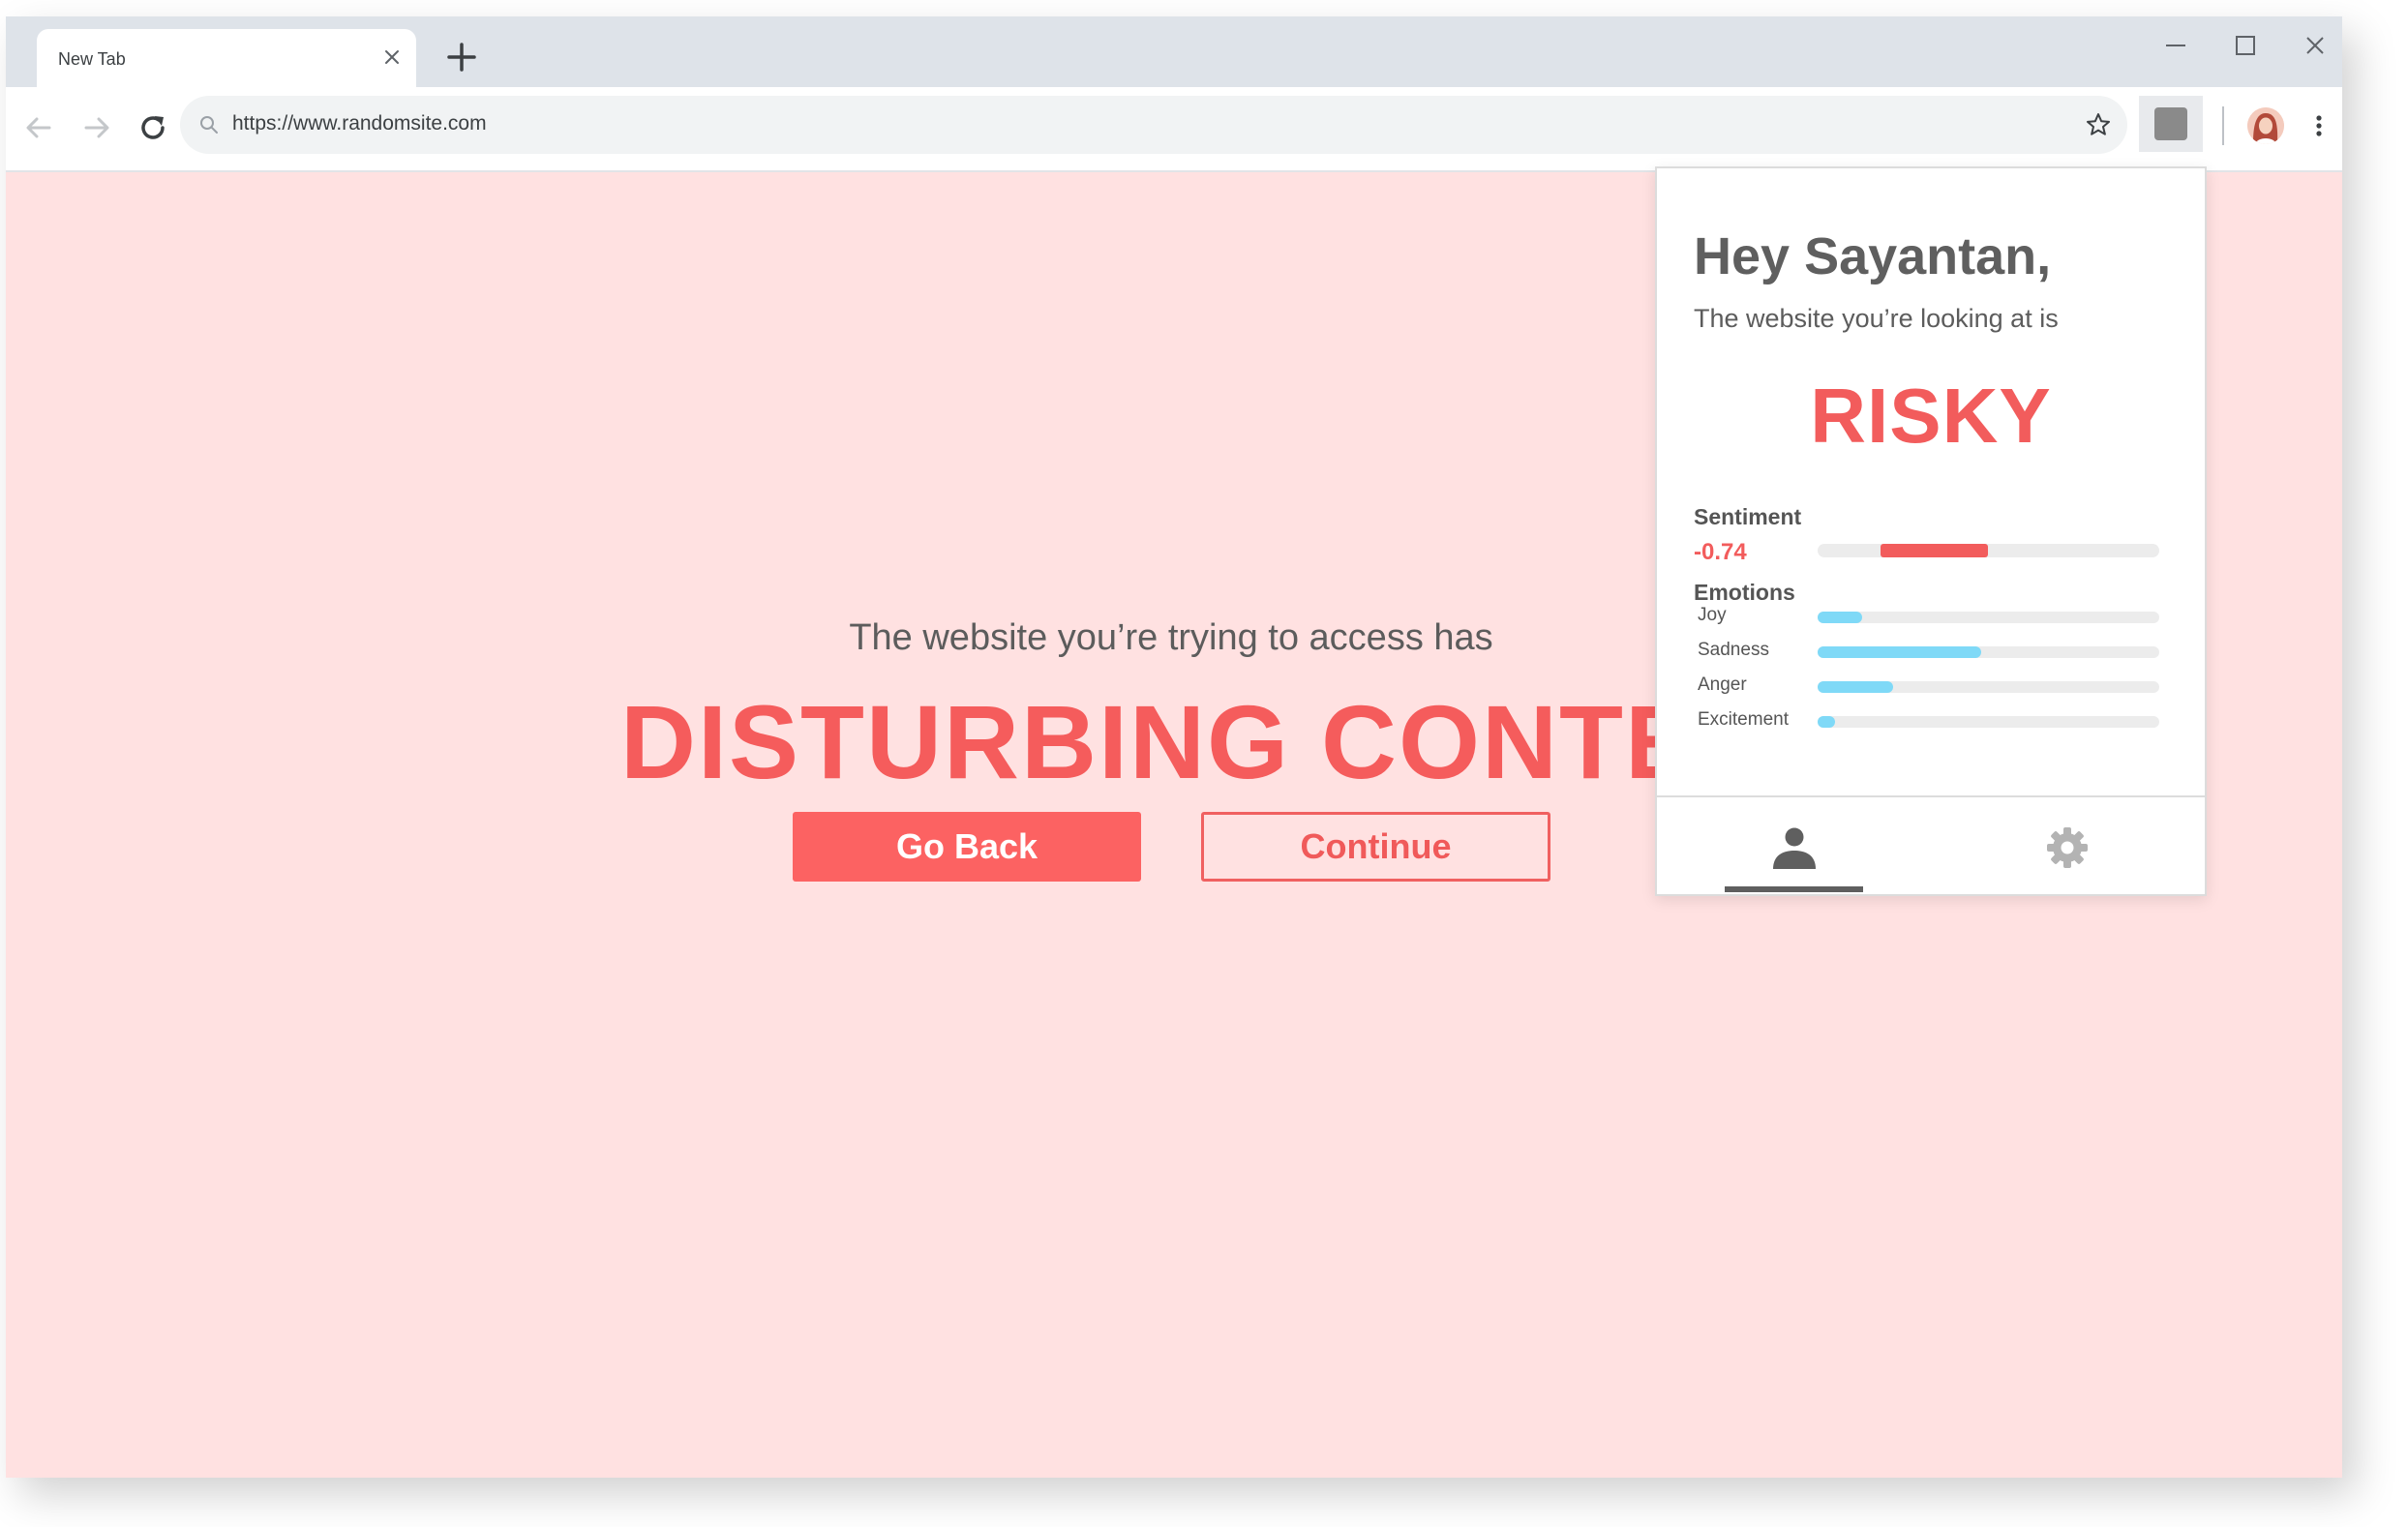  Describe the element at coordinates (92, 59) in the screenshot. I see `tab-title: New Tab` at that location.